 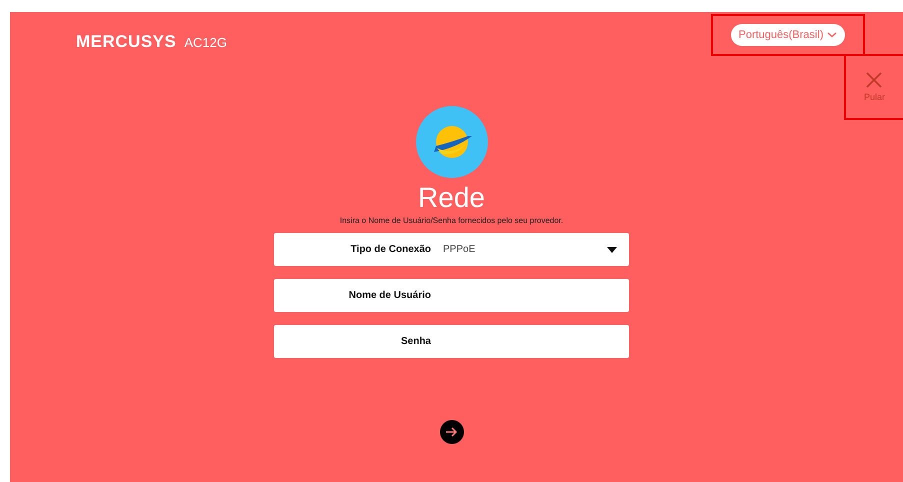 I want to click on input-field: Senha, so click(x=451, y=341).